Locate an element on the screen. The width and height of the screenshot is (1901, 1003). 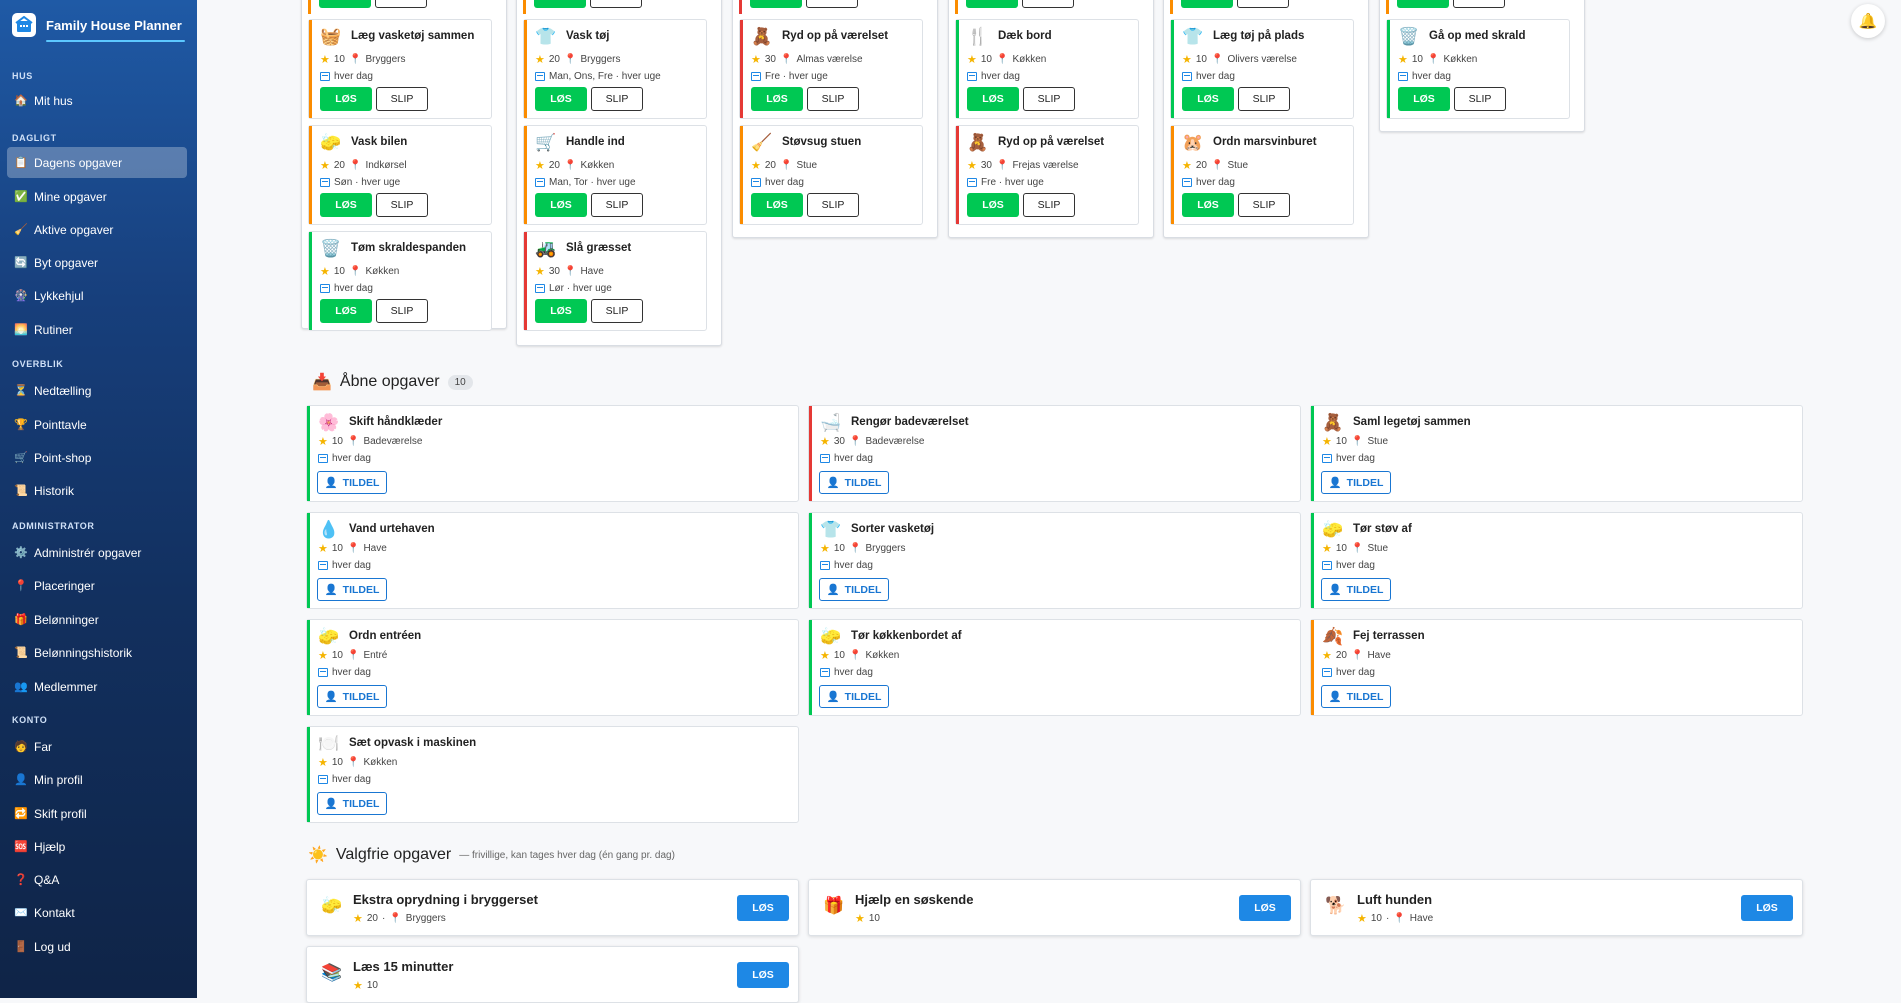
sidebar-item-nedtaelling: ⏳ Nedtælling is located at coordinates (97, 390).